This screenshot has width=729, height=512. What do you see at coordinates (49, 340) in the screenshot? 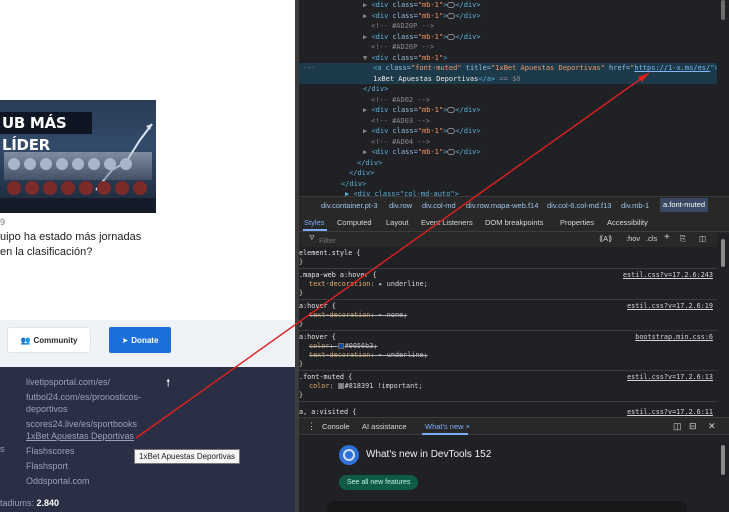
I see `community-button: 👥 Community` at bounding box center [49, 340].